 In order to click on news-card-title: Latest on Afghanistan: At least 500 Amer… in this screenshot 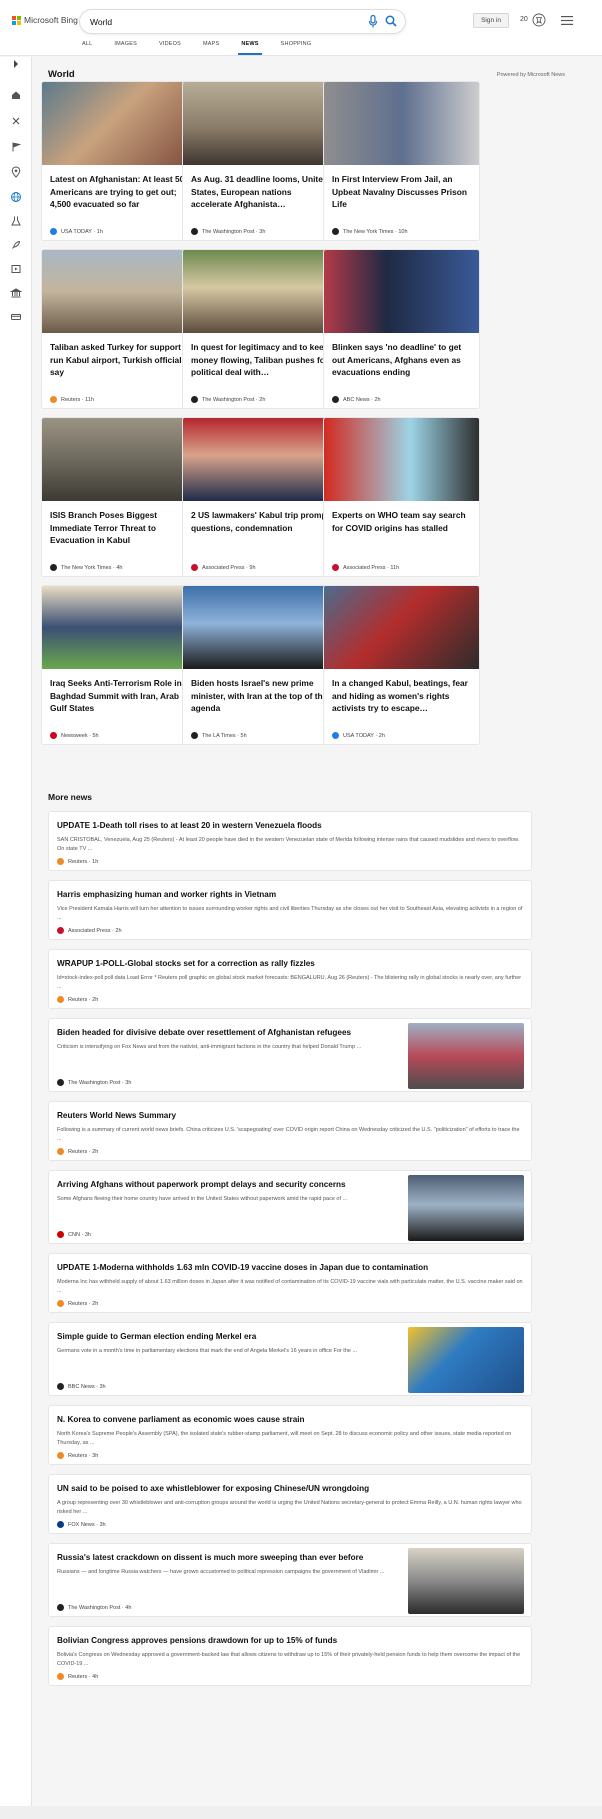, I will do `click(121, 192)`.